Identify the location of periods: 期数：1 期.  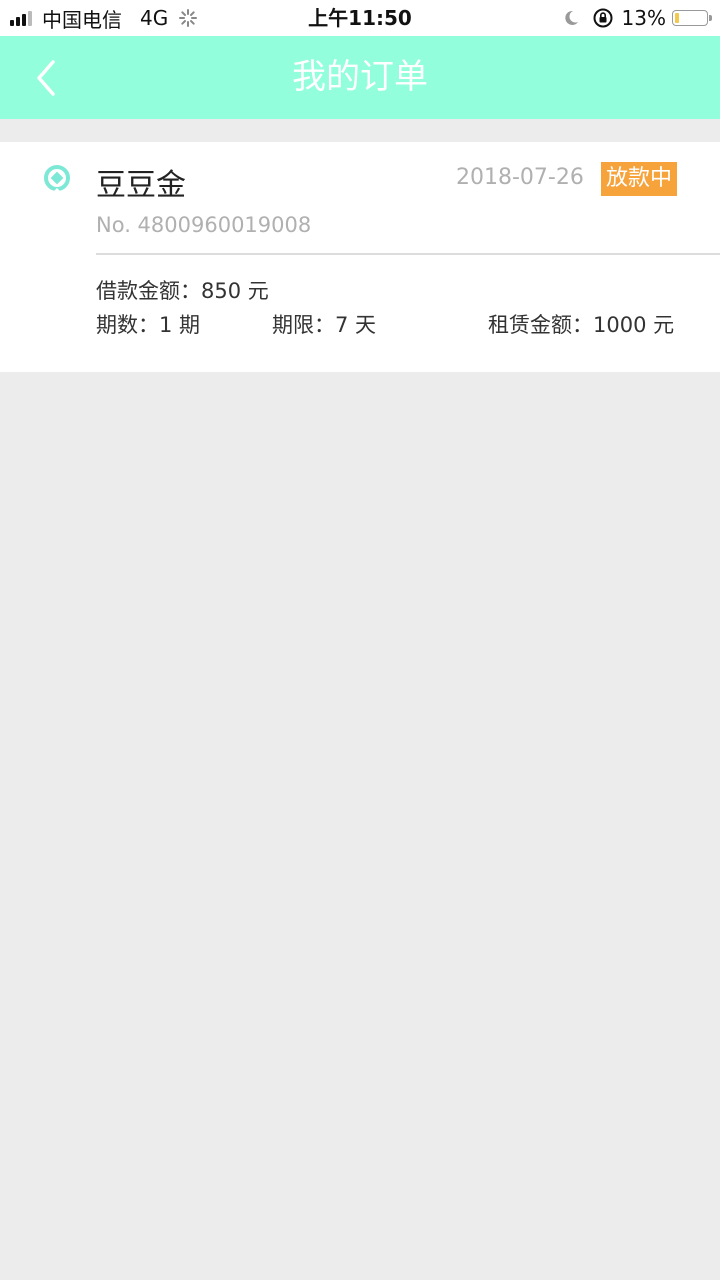
(148, 325).